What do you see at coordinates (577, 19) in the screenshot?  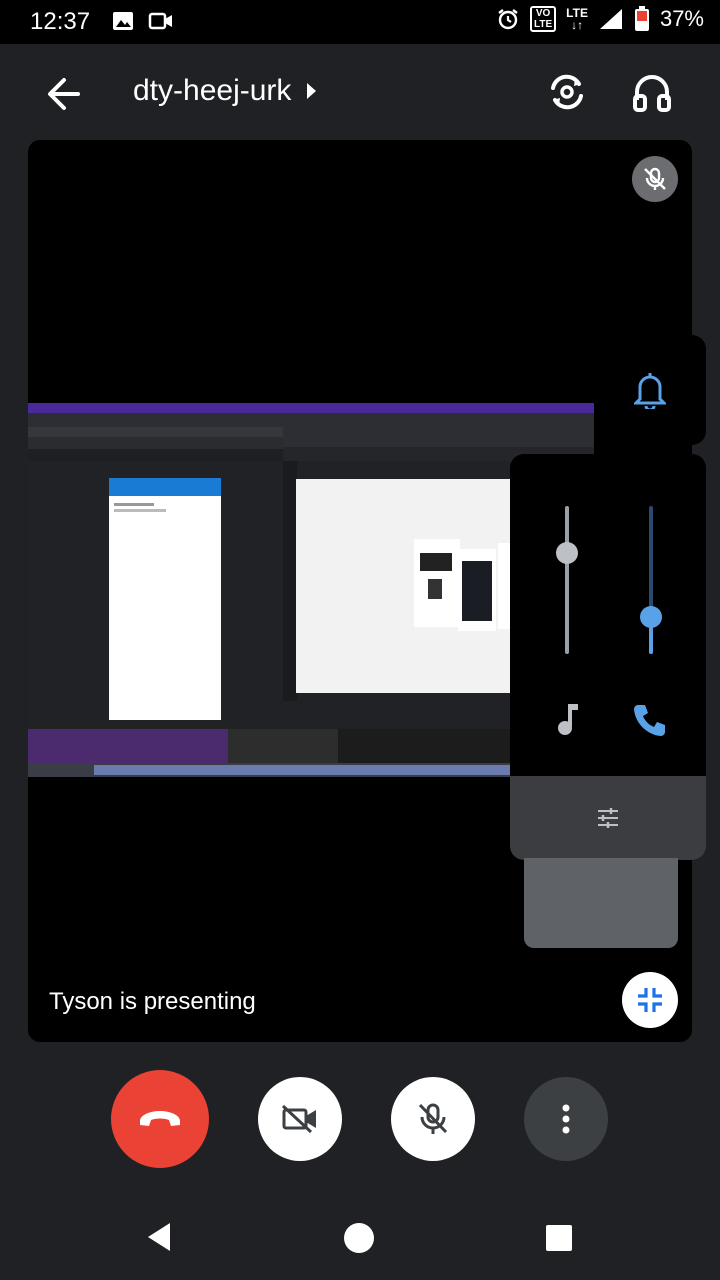 I see `network-type: LTE ↓↑` at bounding box center [577, 19].